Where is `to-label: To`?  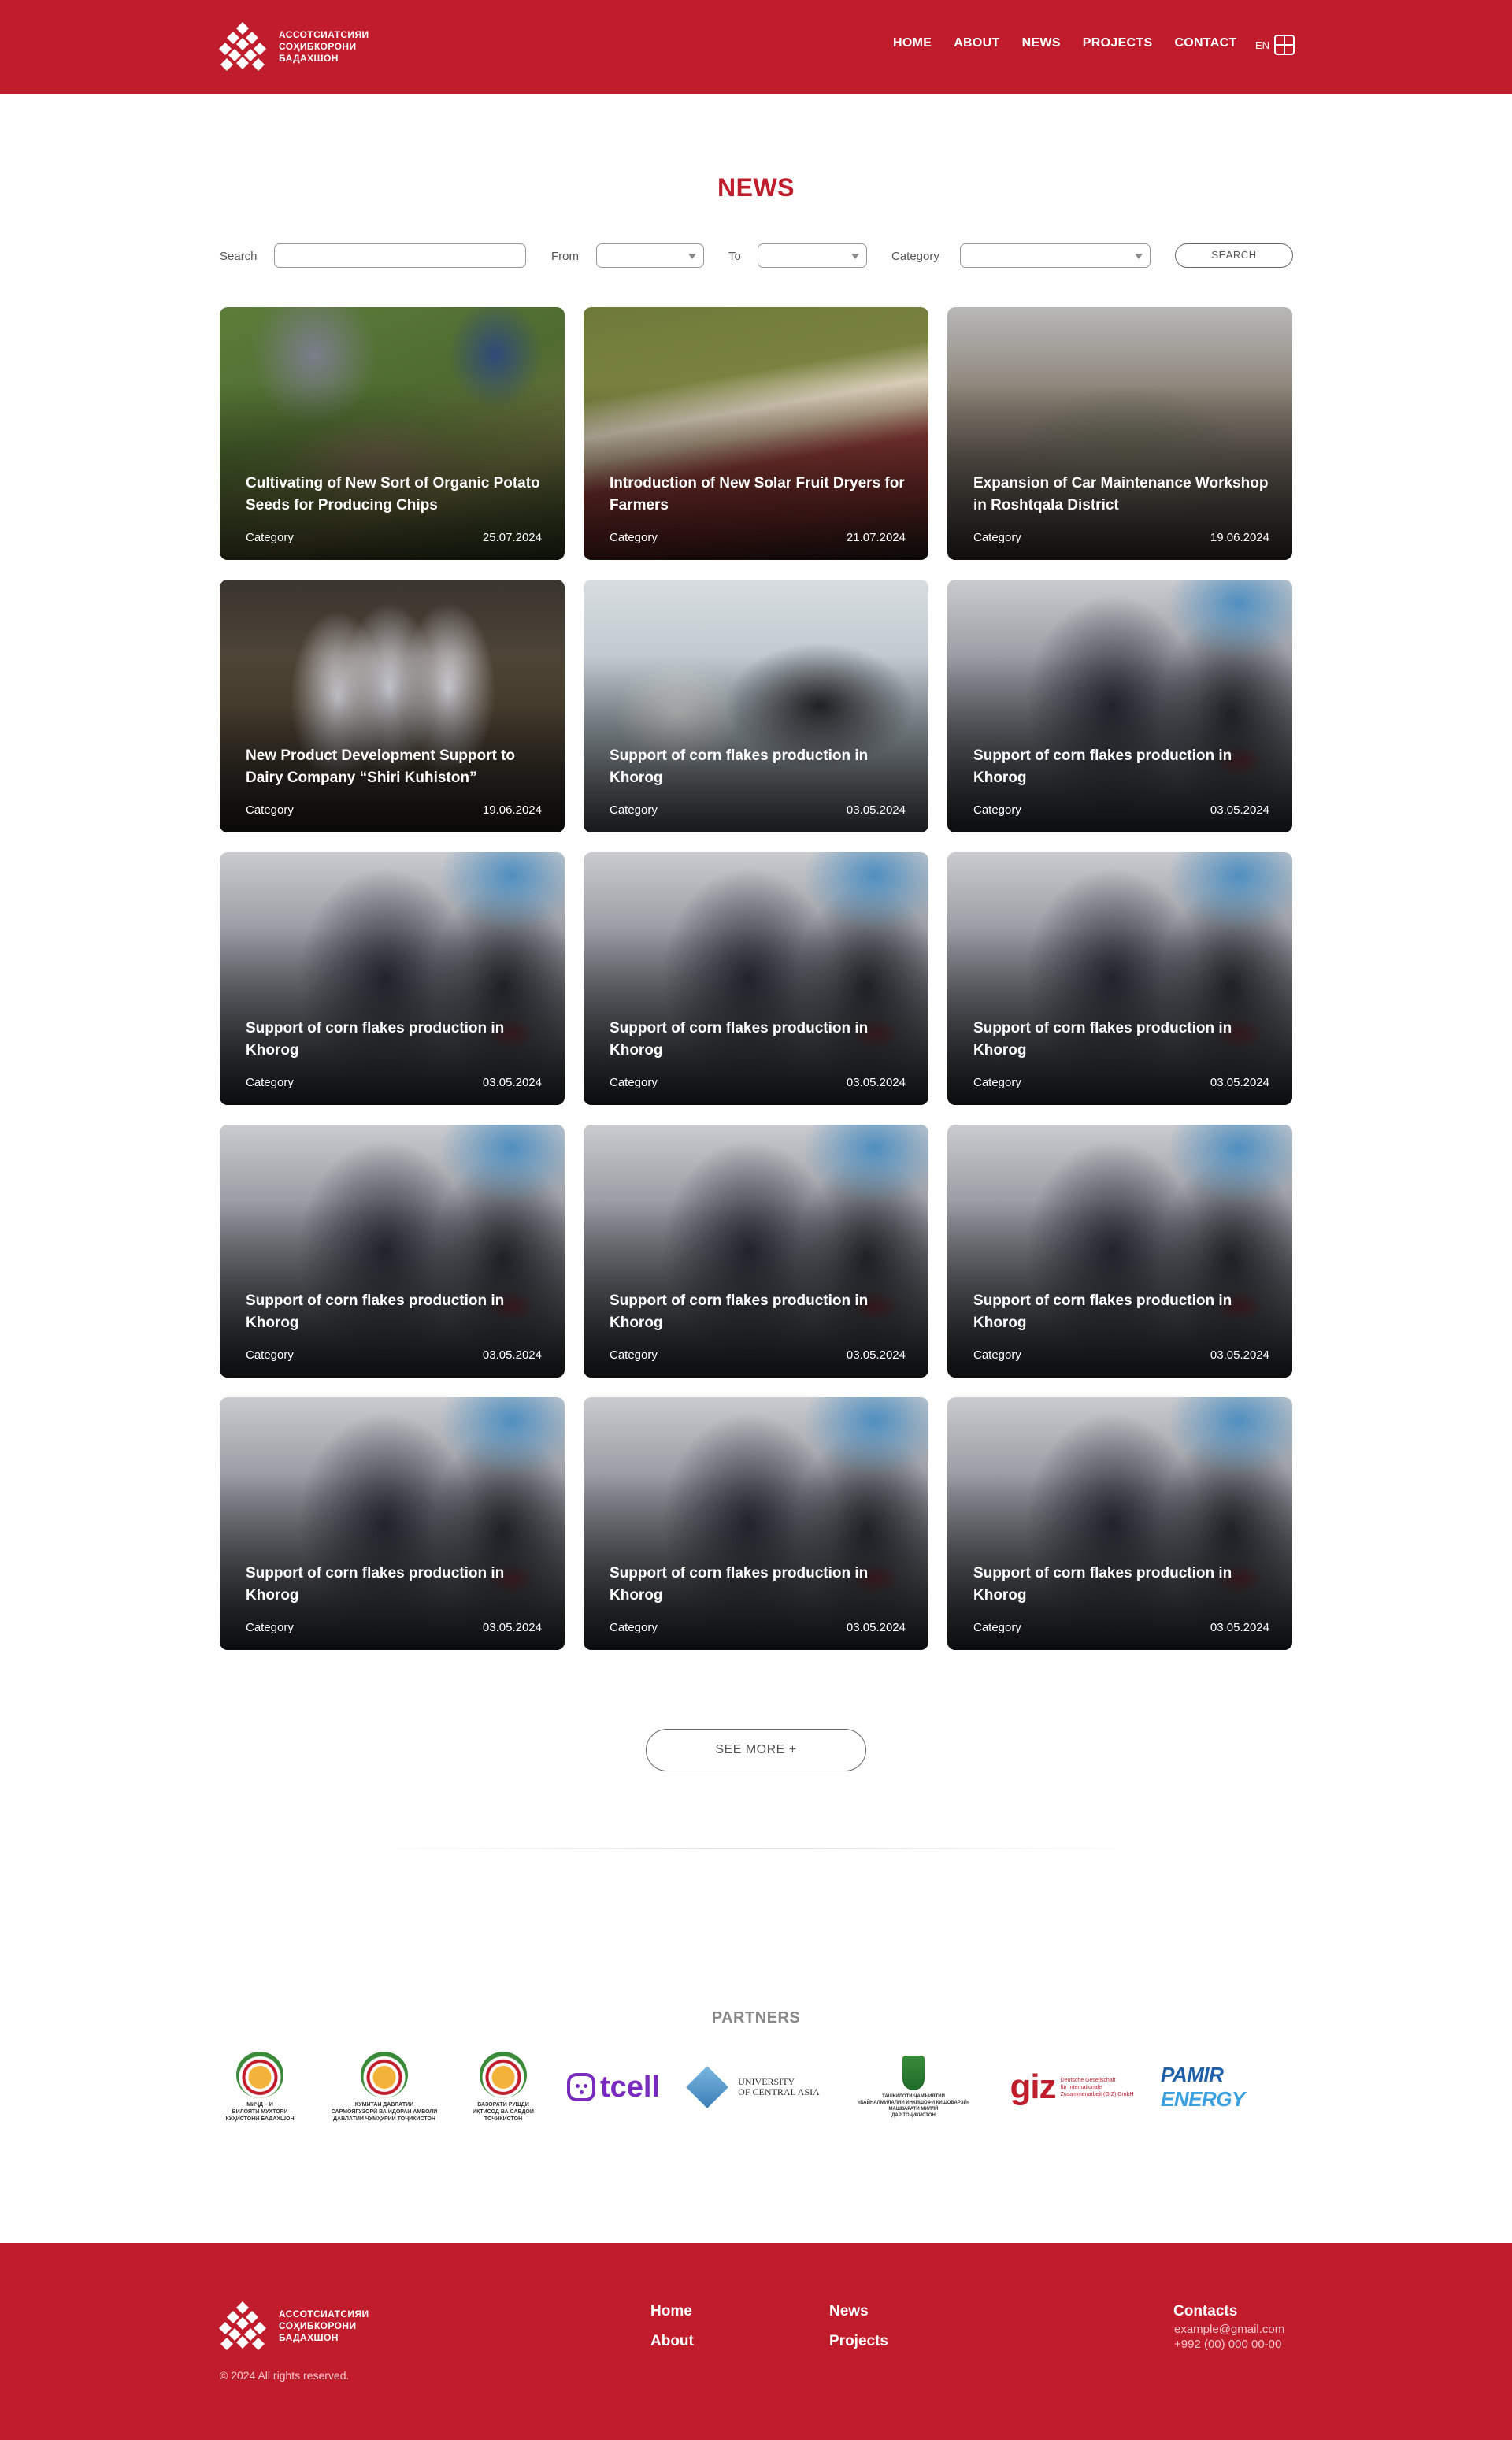 to-label: To is located at coordinates (734, 256).